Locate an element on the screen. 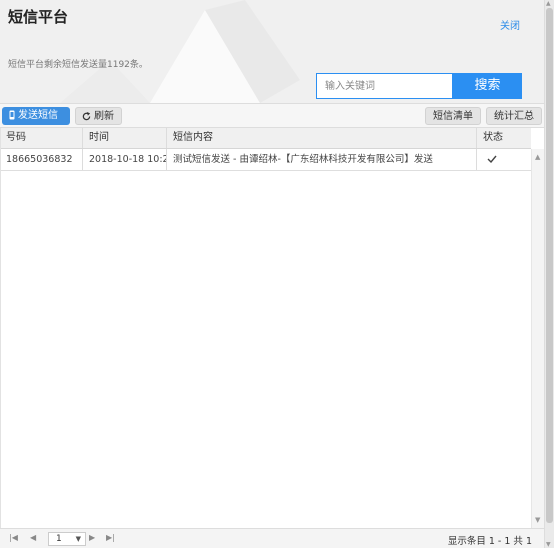 This screenshot has width=554, height=548. cell-time: 2018-10-18 10:25 is located at coordinates (125, 159).